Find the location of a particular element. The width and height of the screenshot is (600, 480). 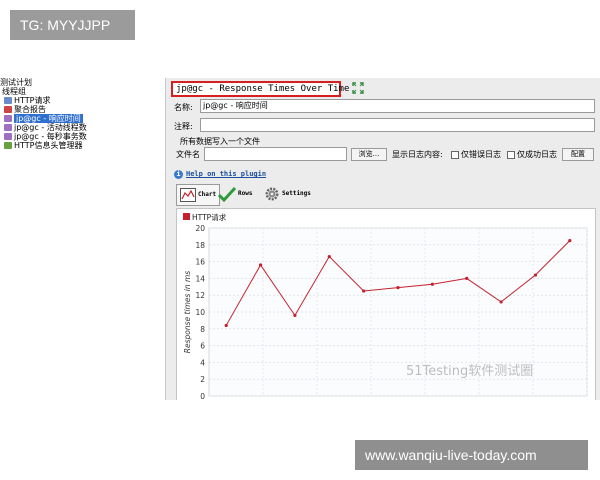

errors-only-option: 仅错误日志 is located at coordinates (476, 155).